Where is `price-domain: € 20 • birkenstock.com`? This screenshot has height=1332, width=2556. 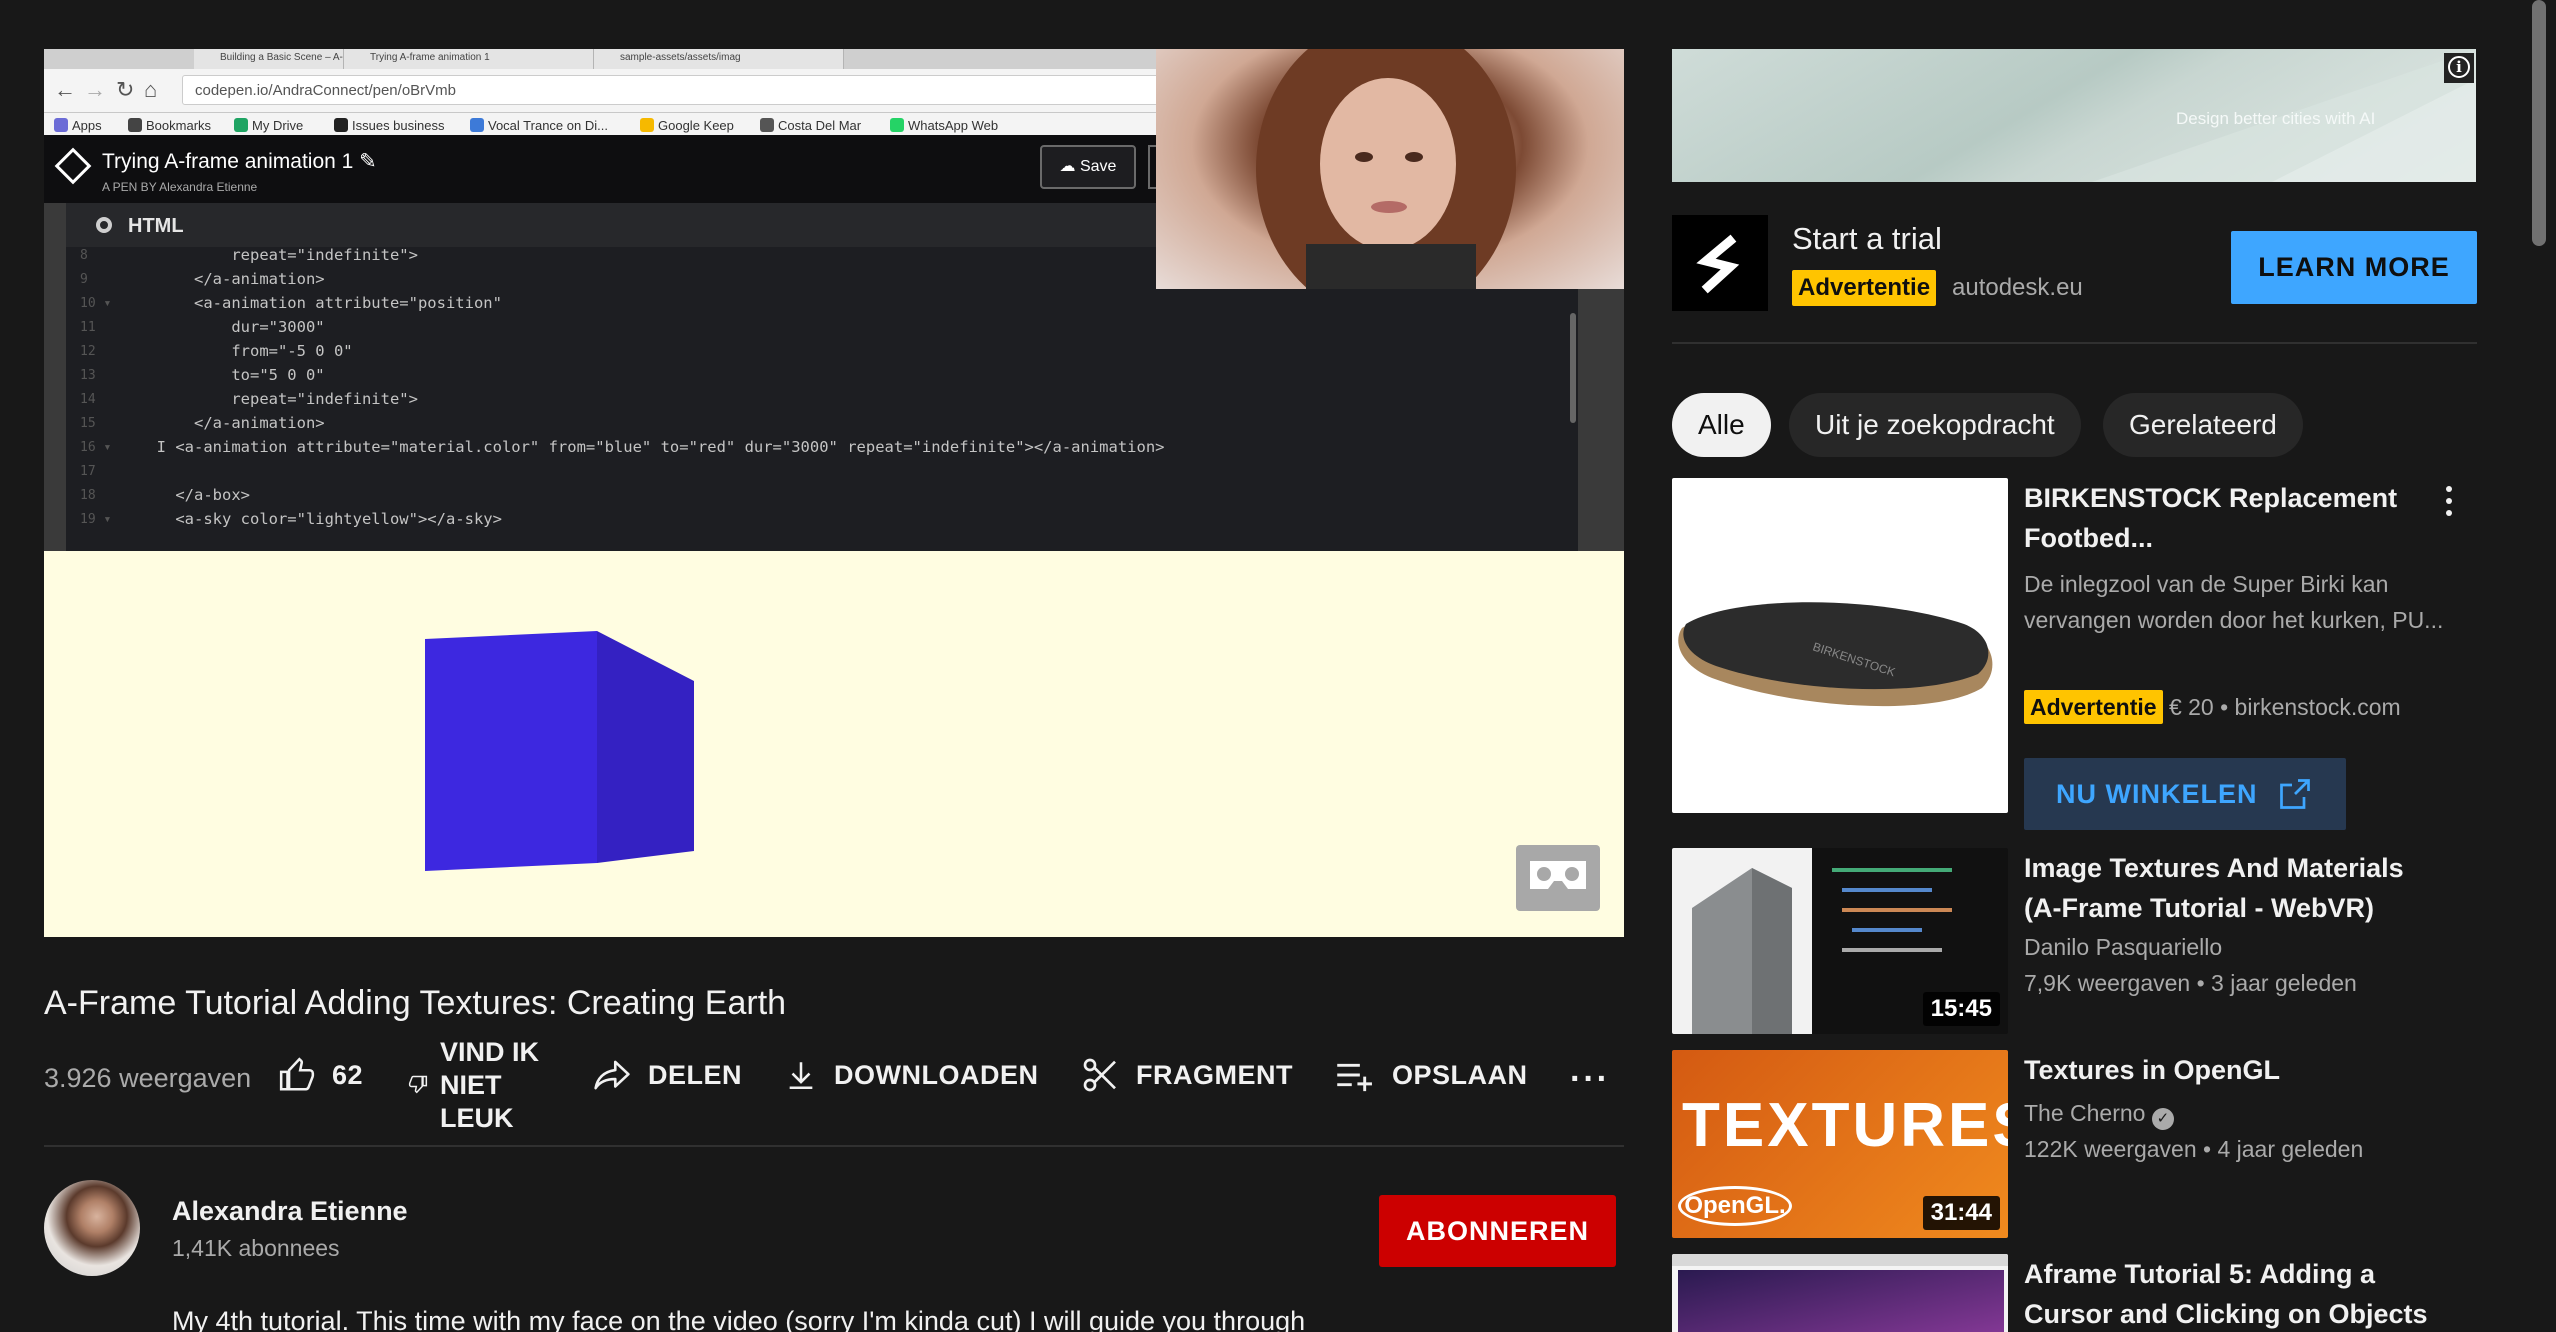 price-domain: € 20 • birkenstock.com is located at coordinates (2284, 707).